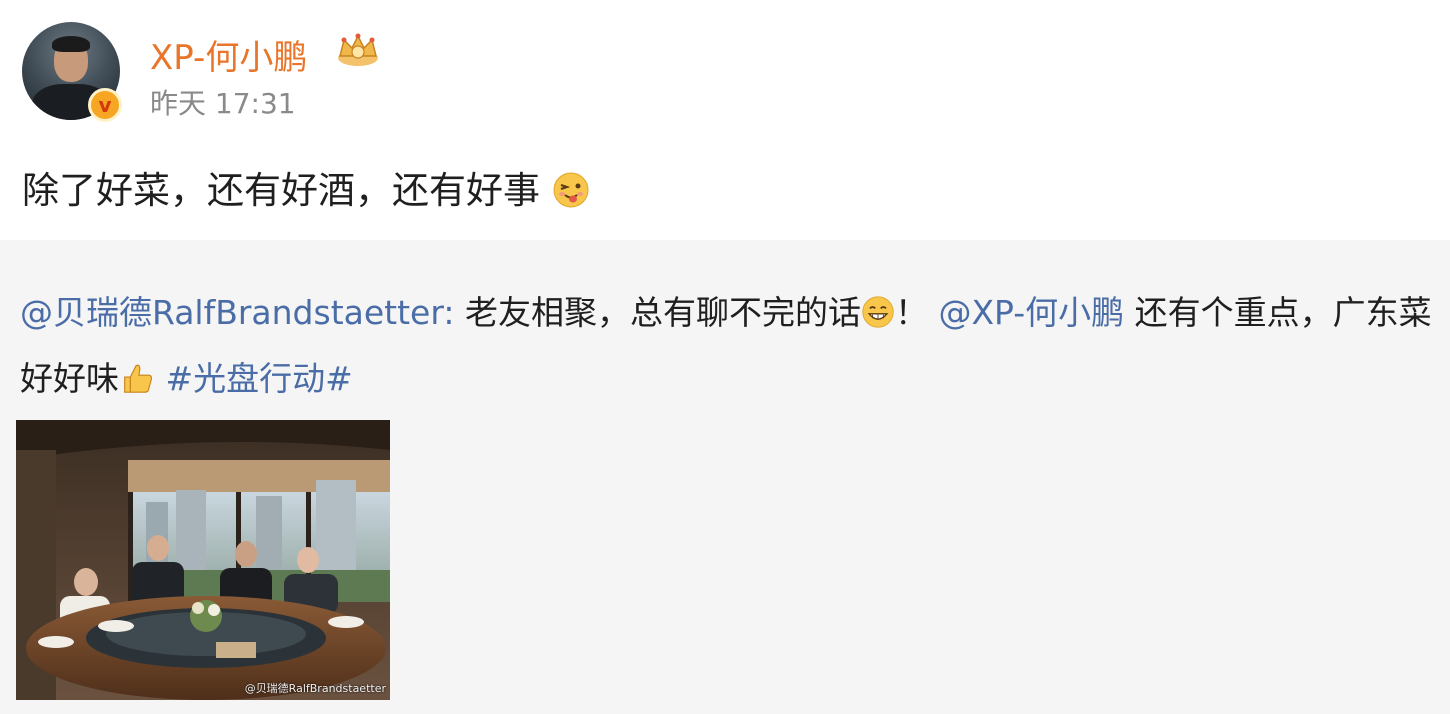 This screenshot has width=1450, height=714. I want to click on dinner-photo-image, so click(203, 560).